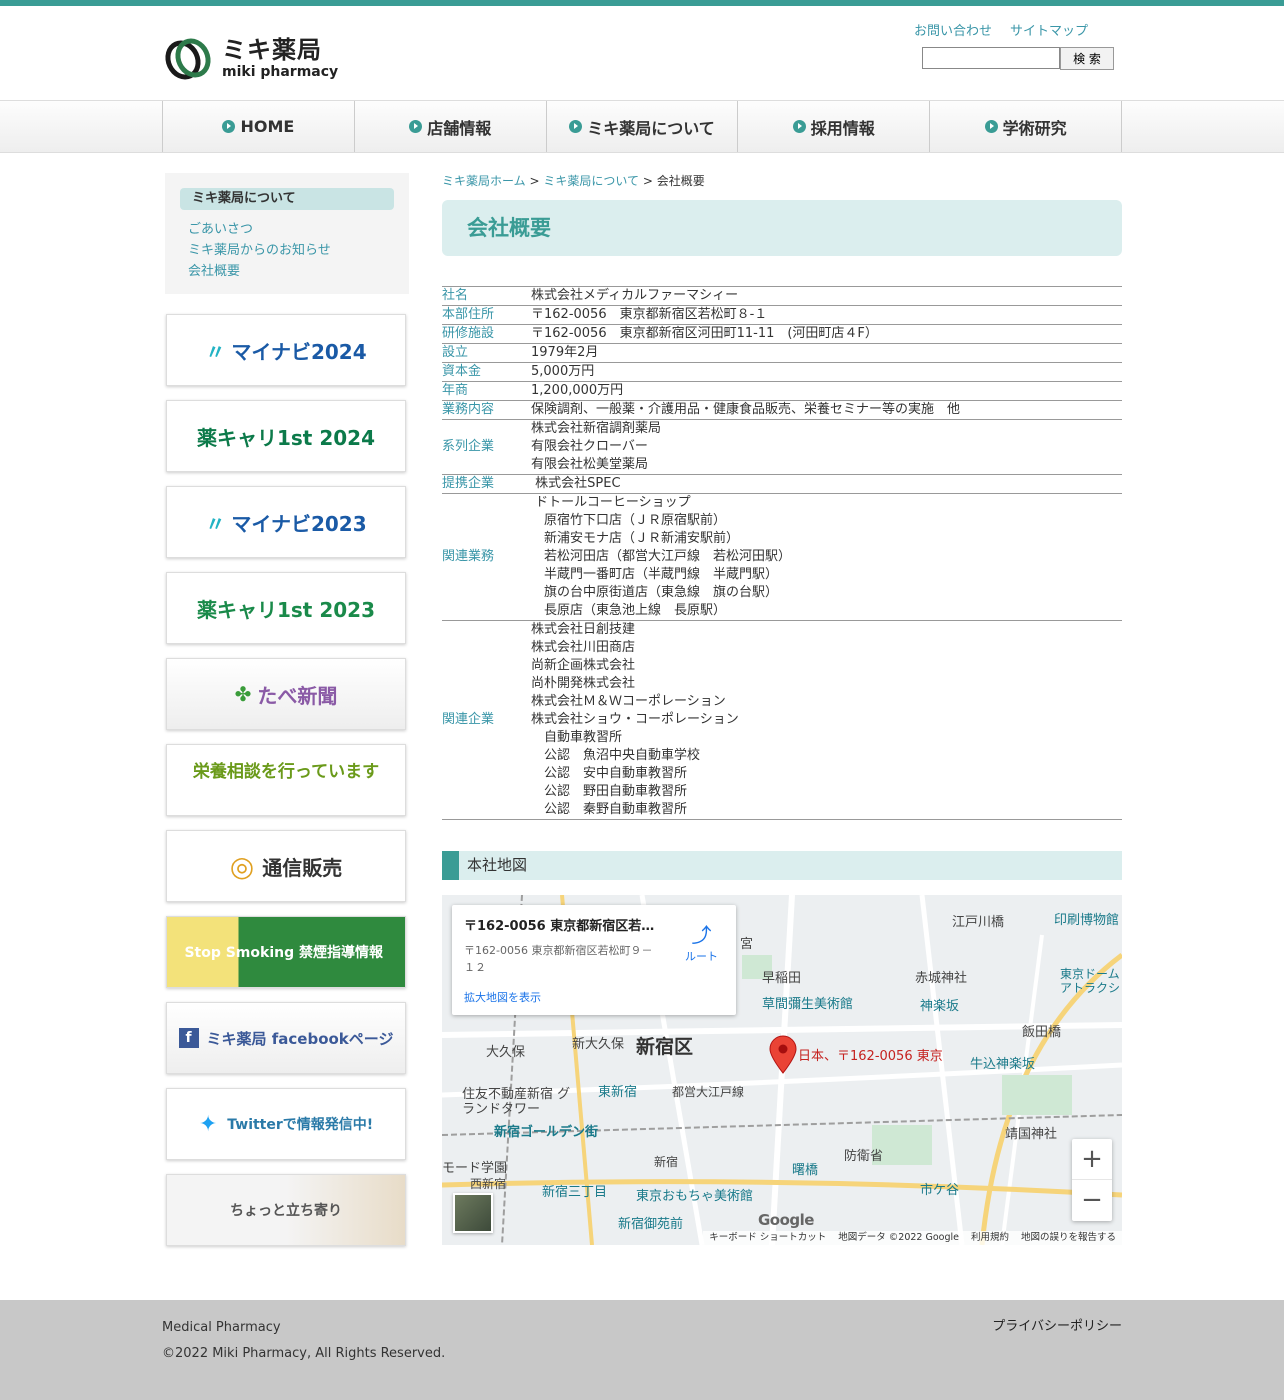 This screenshot has height=1400, width=1284. What do you see at coordinates (272, 50) in the screenshot?
I see `logo-text-jp: ミキ薬局` at bounding box center [272, 50].